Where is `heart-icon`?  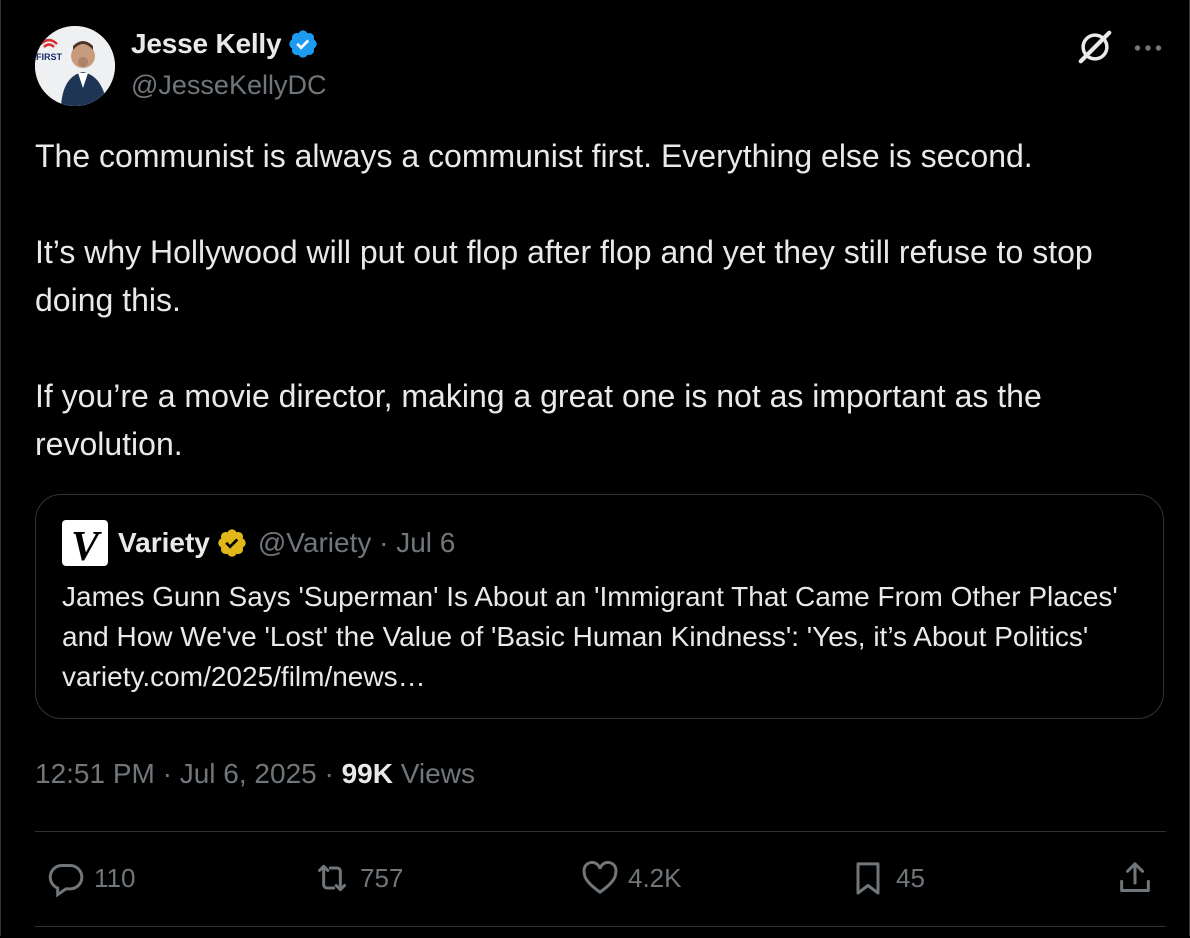 heart-icon is located at coordinates (600, 877).